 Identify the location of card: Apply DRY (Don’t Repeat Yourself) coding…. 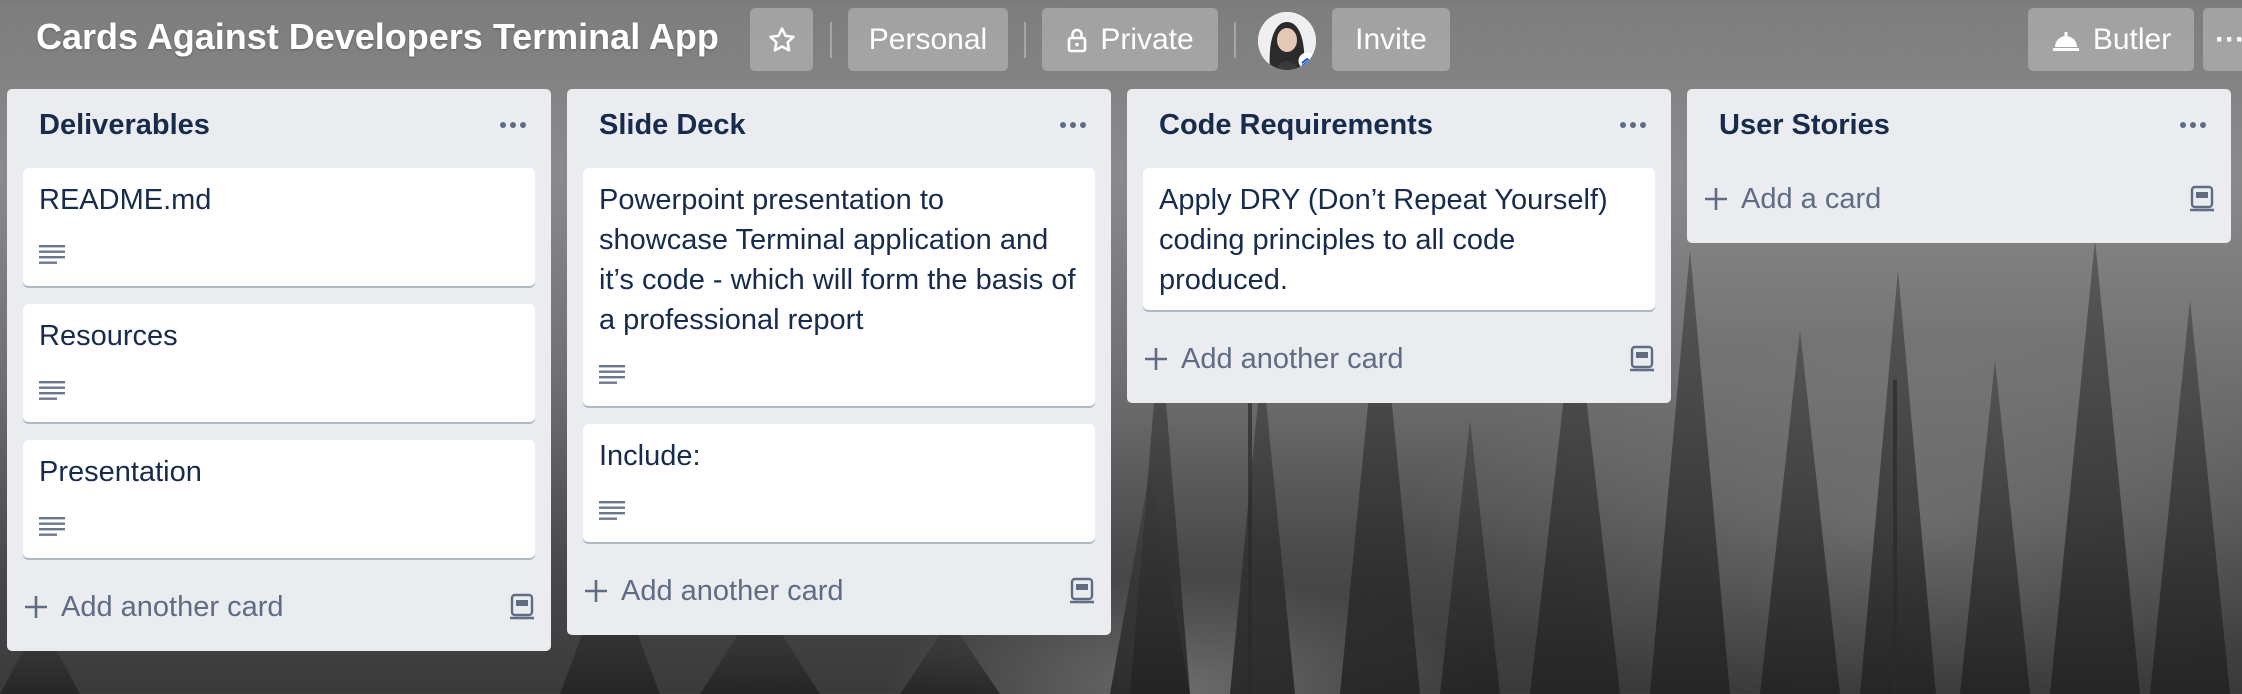
(1399, 239).